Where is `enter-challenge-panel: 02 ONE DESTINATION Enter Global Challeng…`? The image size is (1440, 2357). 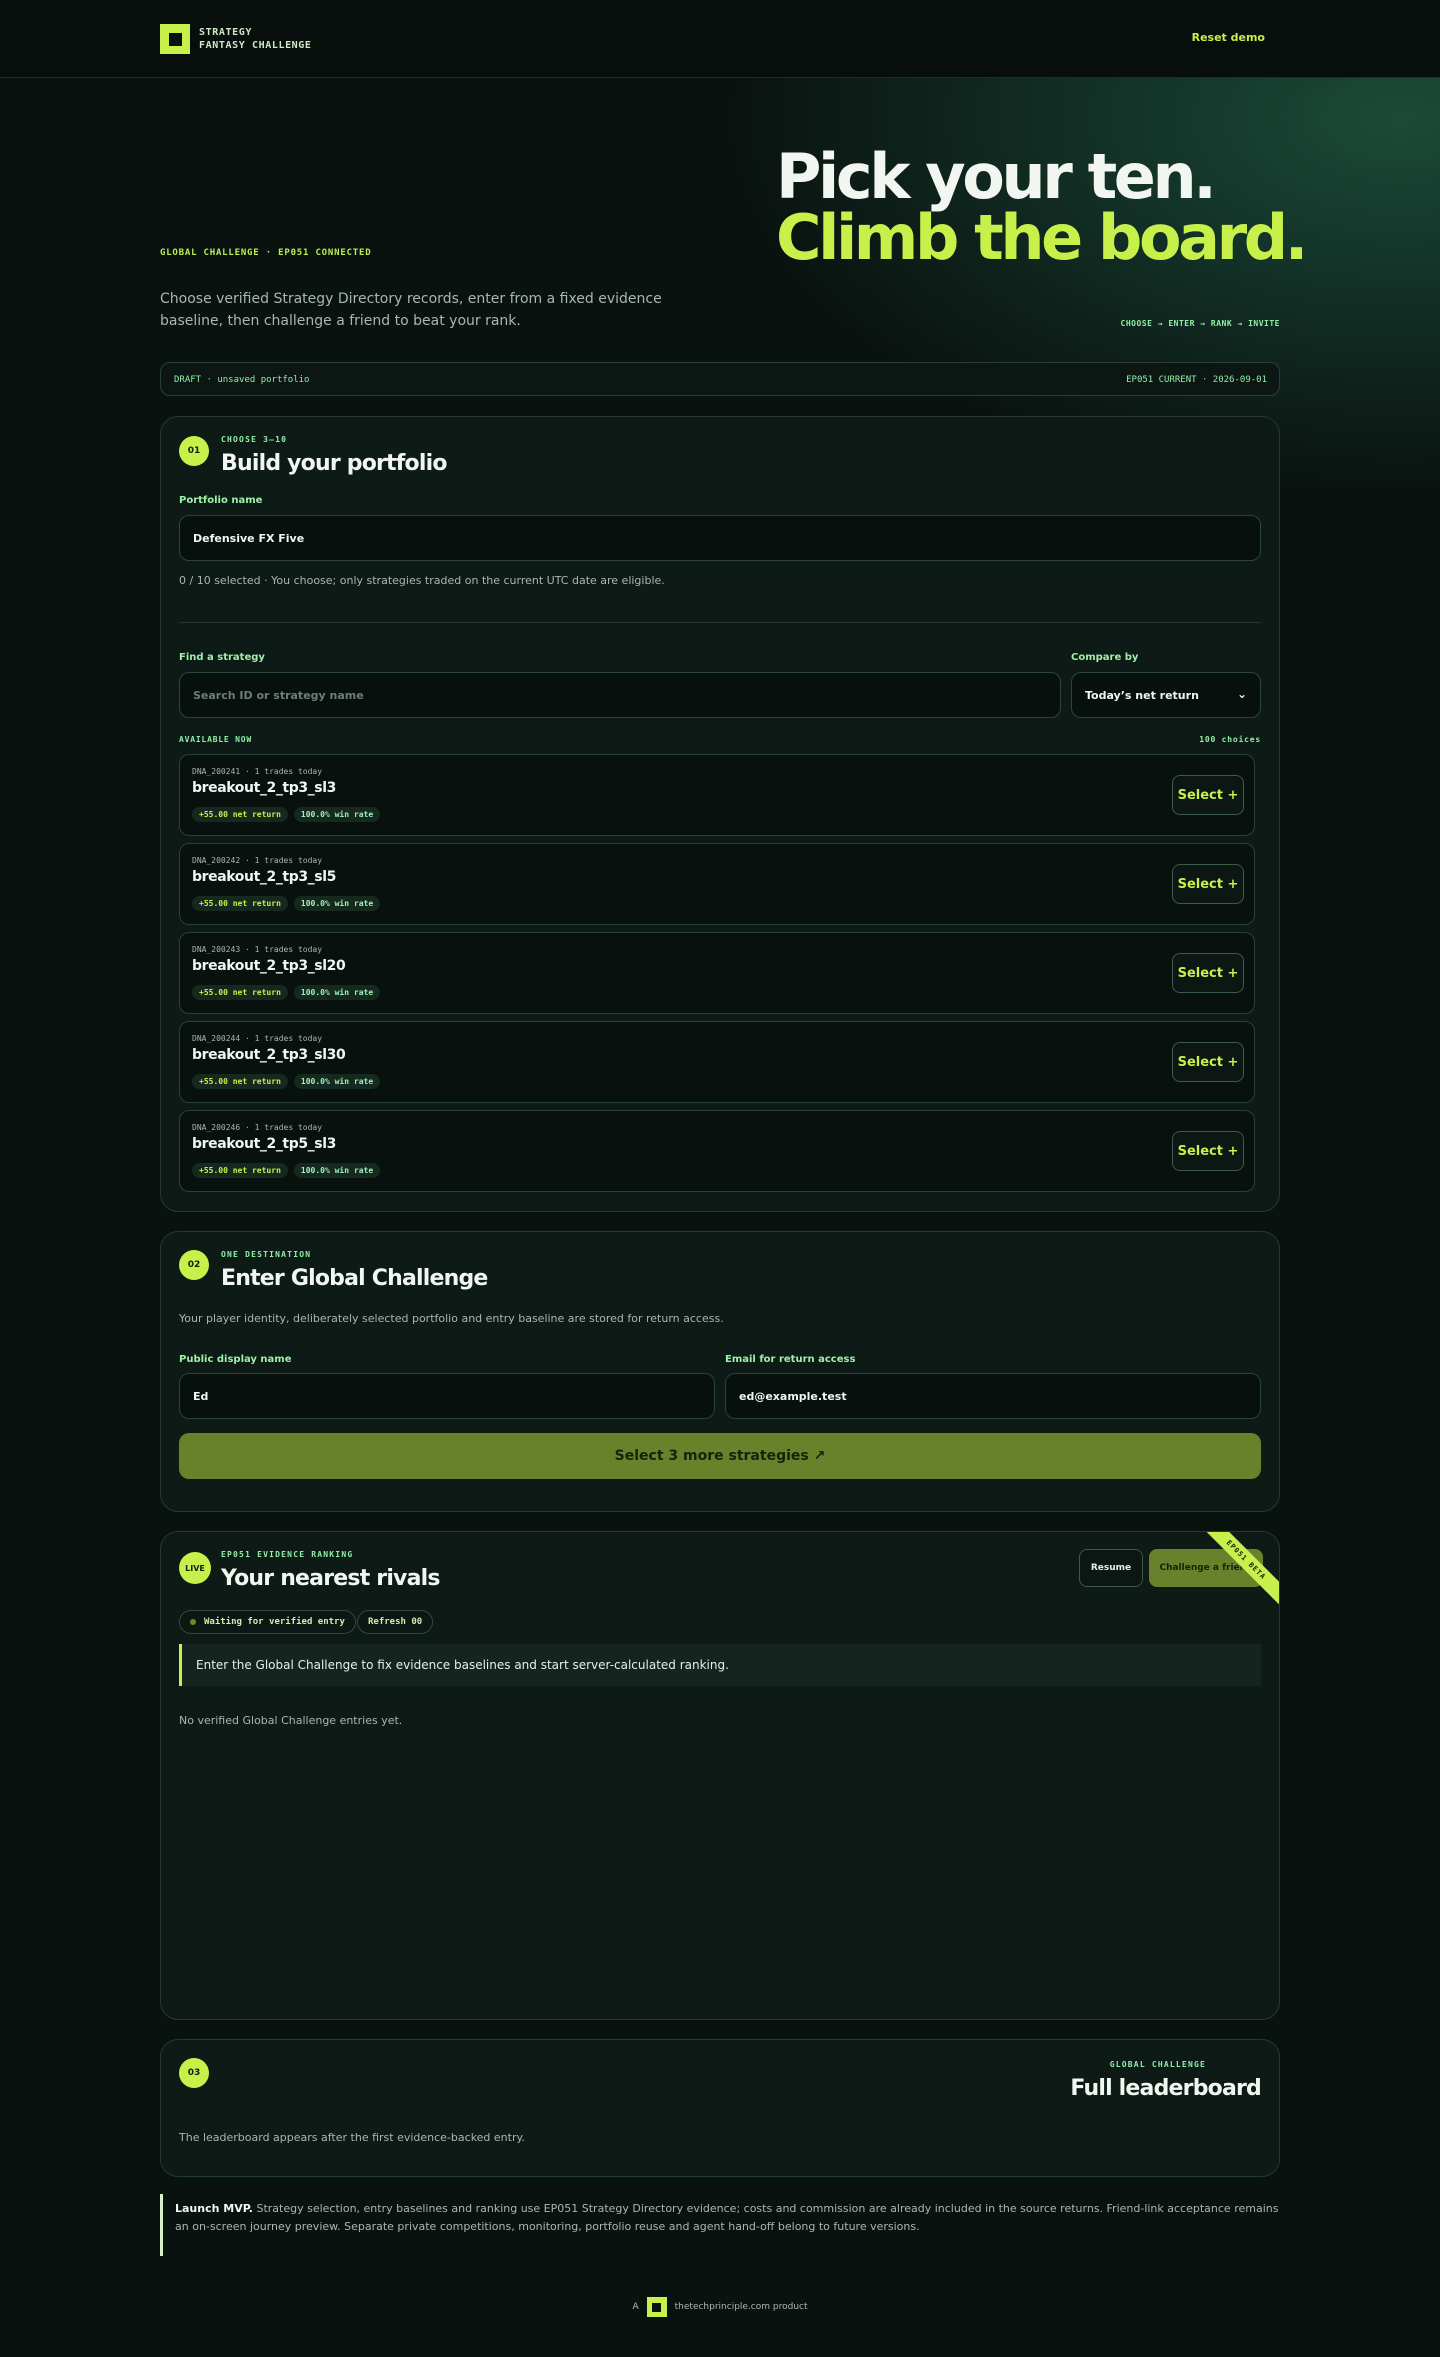 enter-challenge-panel: 02 ONE DESTINATION Enter Global Challeng… is located at coordinates (720, 1371).